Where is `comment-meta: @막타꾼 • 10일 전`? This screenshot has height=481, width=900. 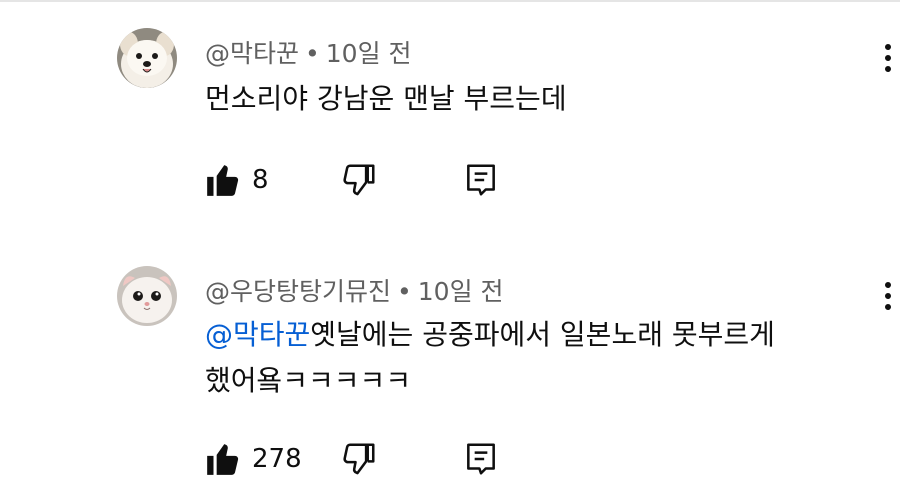
comment-meta: @막타꾼 • 10일 전 is located at coordinates (308, 52).